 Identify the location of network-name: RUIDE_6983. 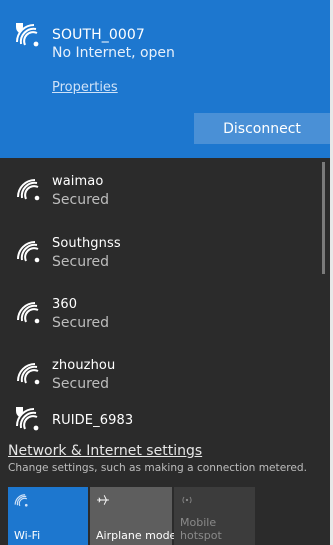
(93, 420).